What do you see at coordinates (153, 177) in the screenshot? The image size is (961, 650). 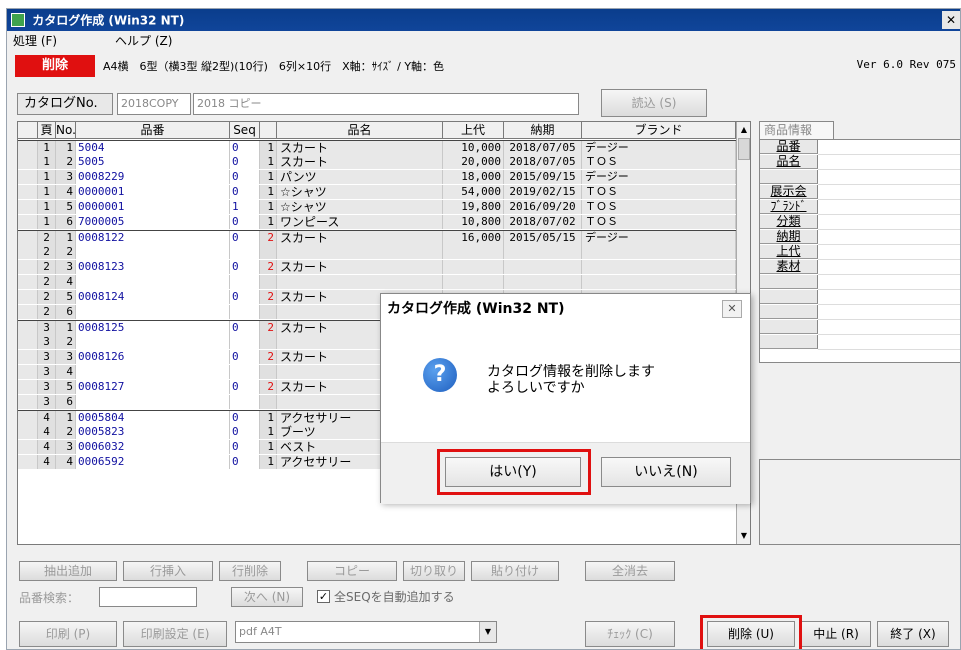 I see `cell-code: 0008229` at bounding box center [153, 177].